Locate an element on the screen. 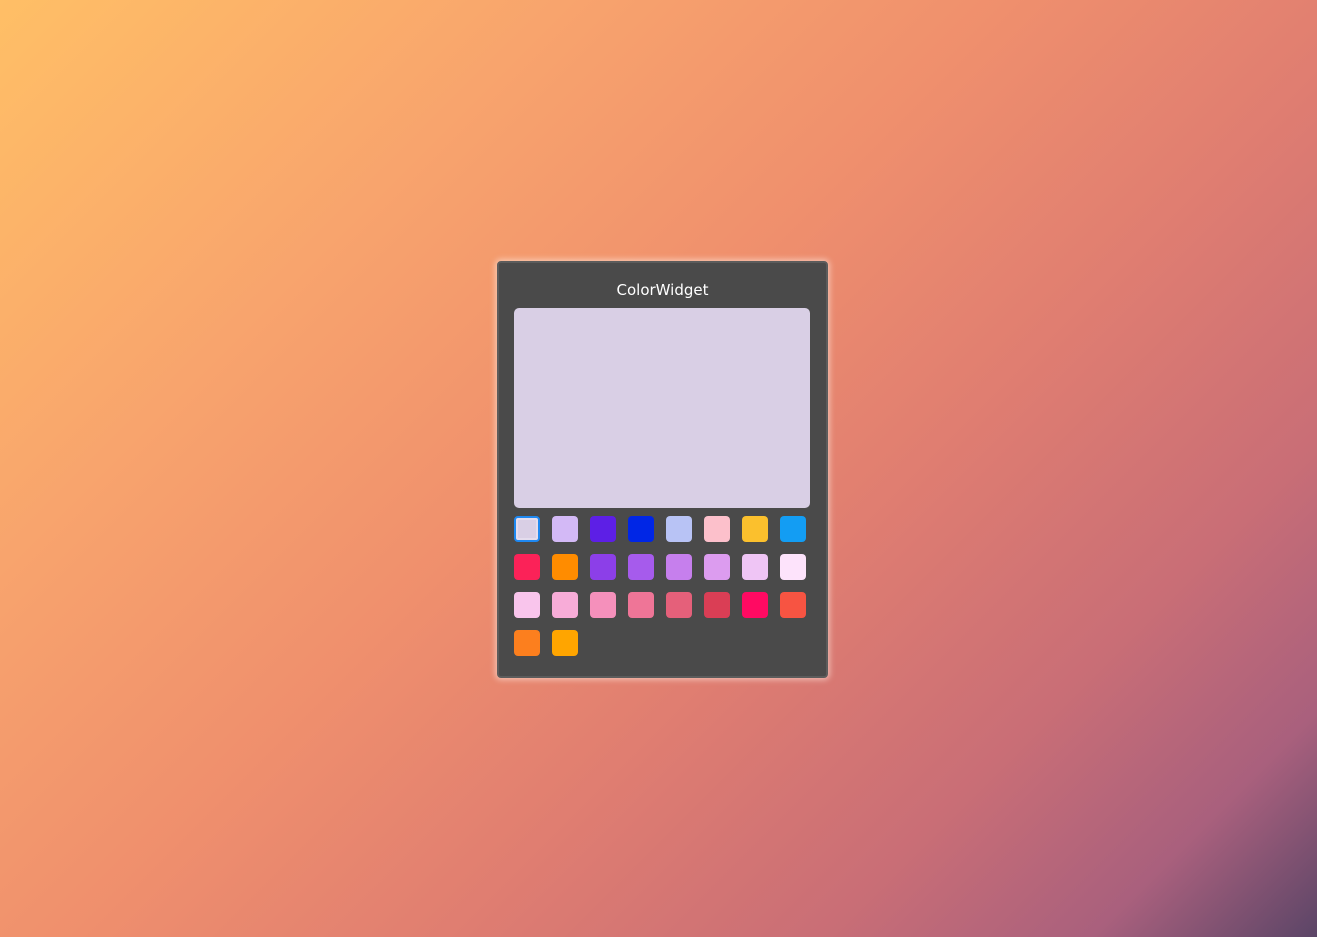  widget-title: ColorWidget is located at coordinates (662, 290).